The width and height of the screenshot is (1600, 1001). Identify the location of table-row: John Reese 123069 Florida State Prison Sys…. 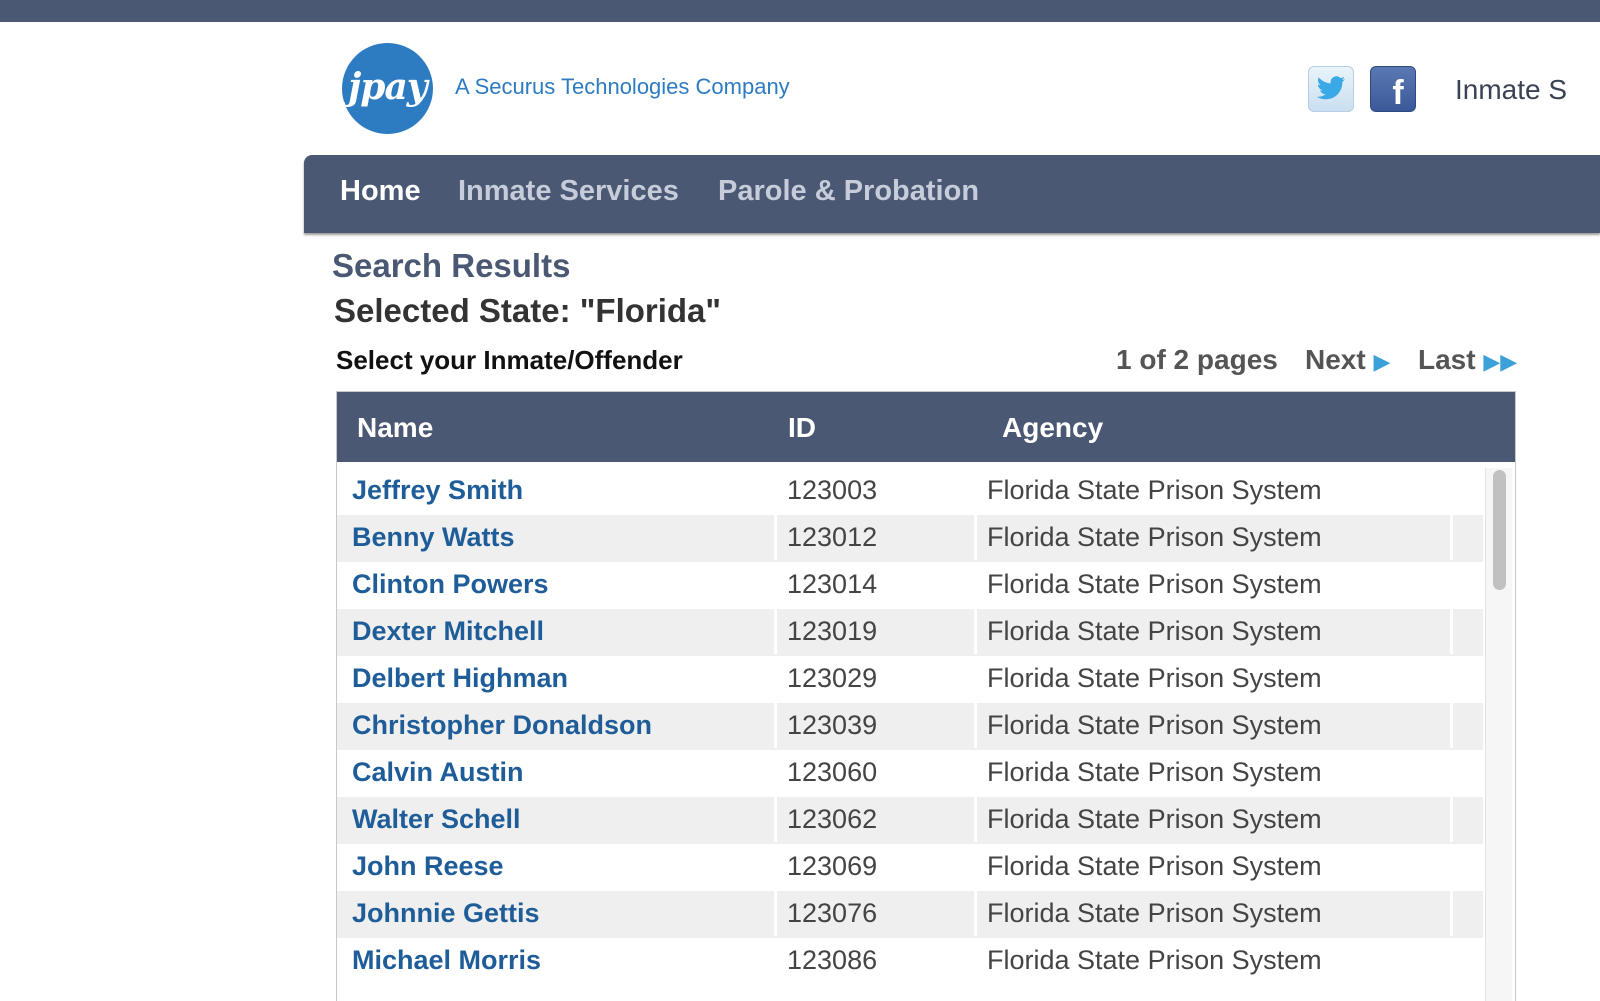
(910, 867).